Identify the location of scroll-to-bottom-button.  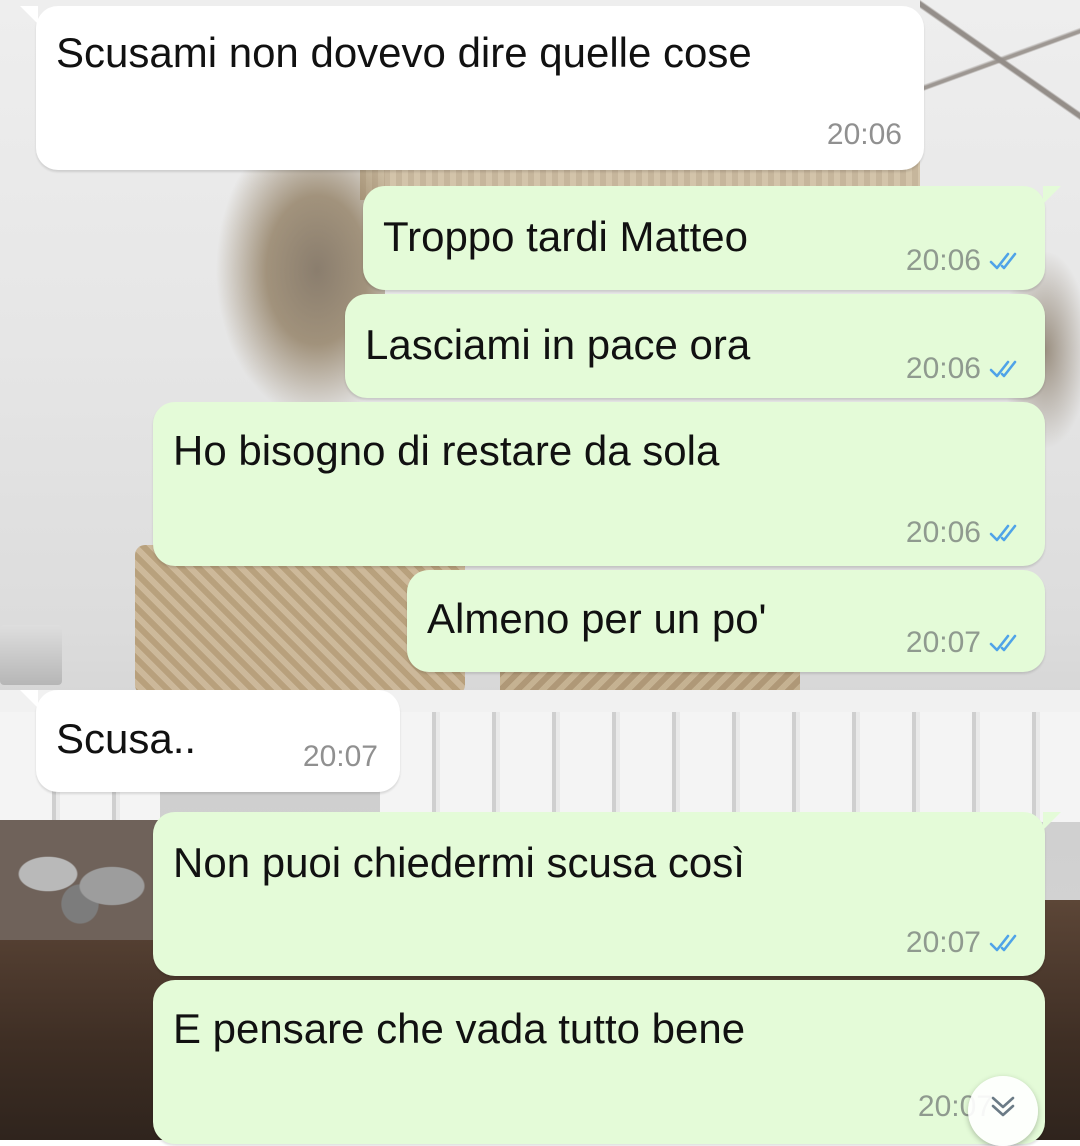
(1003, 1111).